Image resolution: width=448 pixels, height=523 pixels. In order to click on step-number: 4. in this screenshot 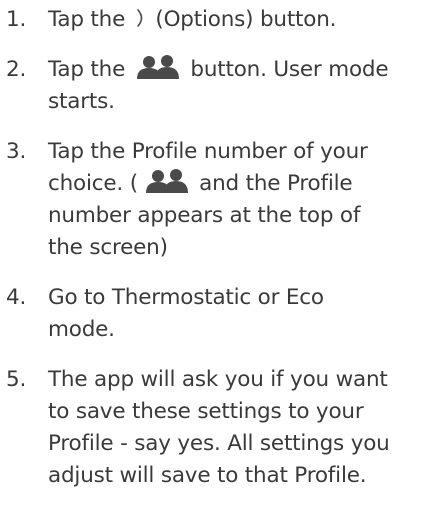, I will do `click(16, 297)`.